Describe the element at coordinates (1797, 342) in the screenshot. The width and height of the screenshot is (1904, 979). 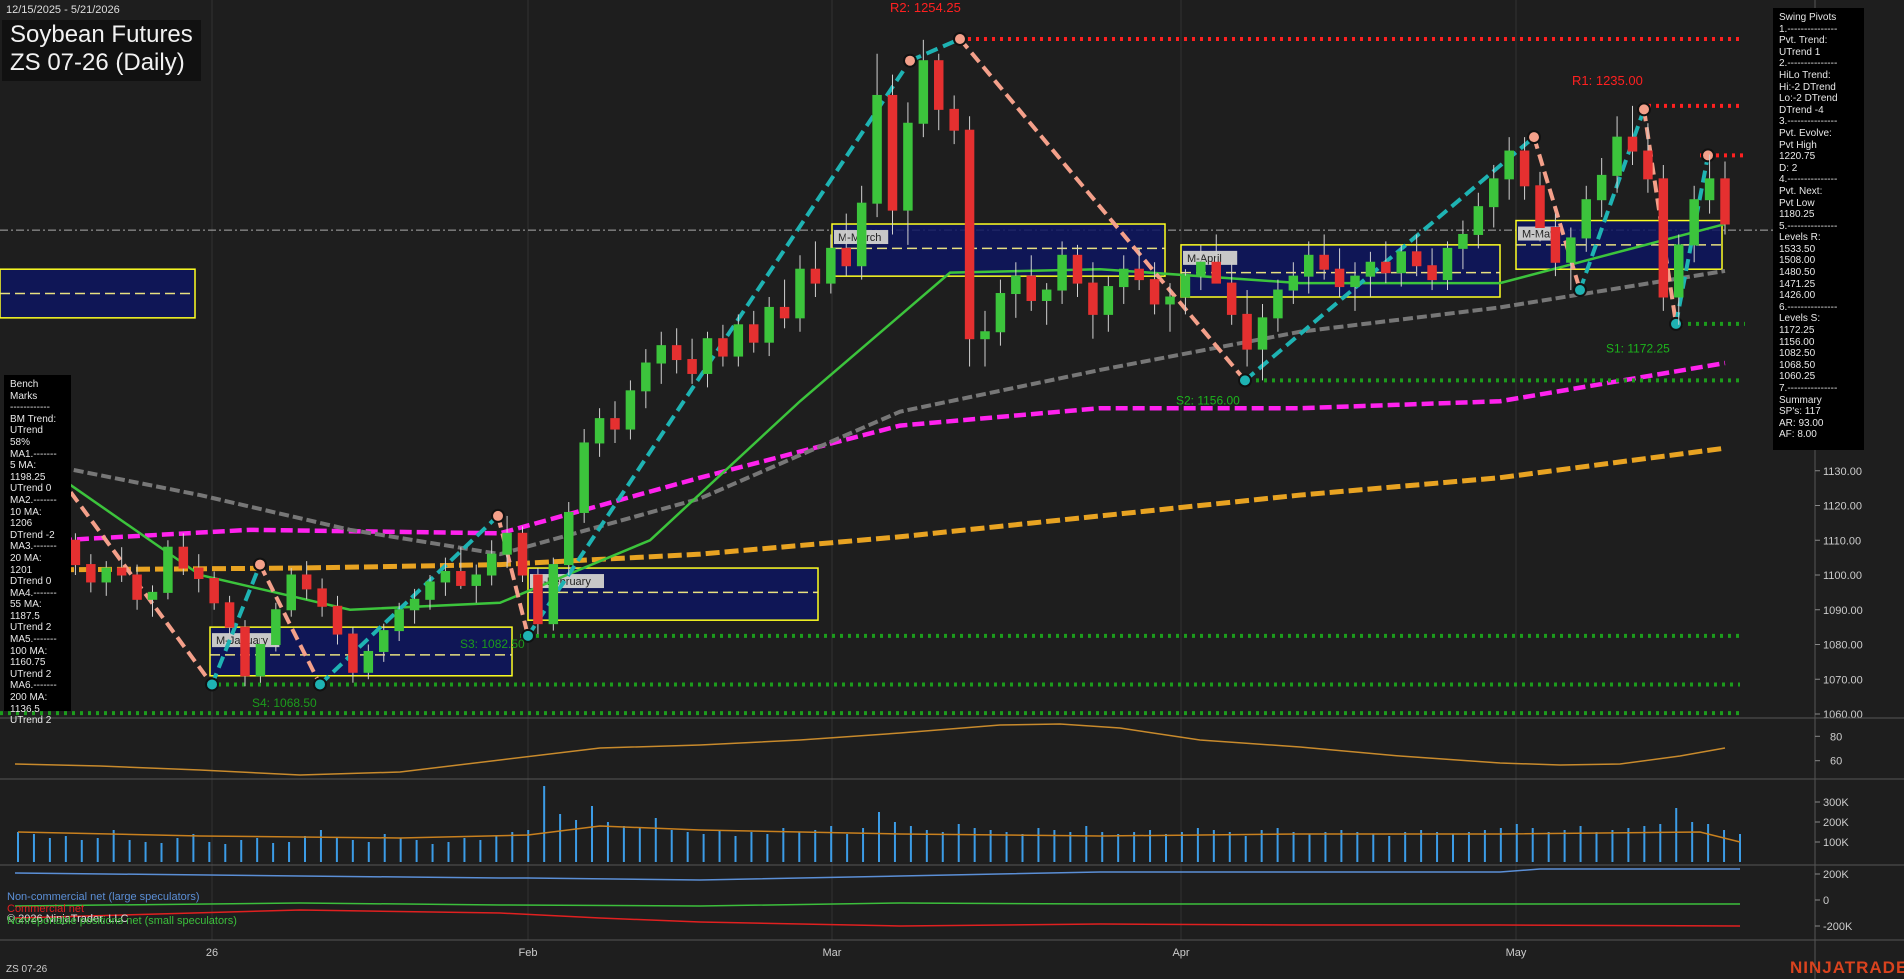
I see `swing-panel-line: 1156.00` at that location.